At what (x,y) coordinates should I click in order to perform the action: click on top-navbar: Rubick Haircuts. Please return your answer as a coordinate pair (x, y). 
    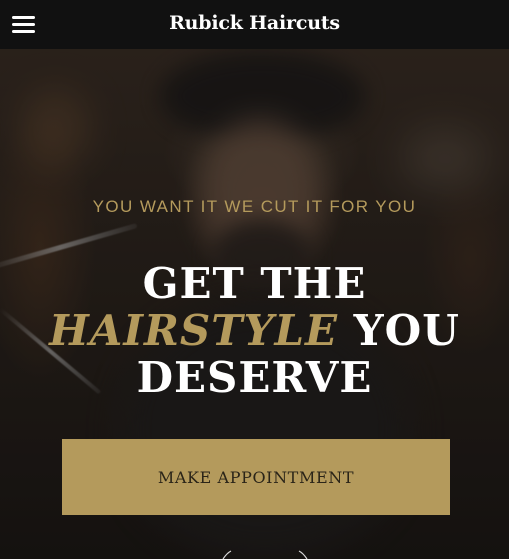
    Looking at the image, I should click on (254, 24).